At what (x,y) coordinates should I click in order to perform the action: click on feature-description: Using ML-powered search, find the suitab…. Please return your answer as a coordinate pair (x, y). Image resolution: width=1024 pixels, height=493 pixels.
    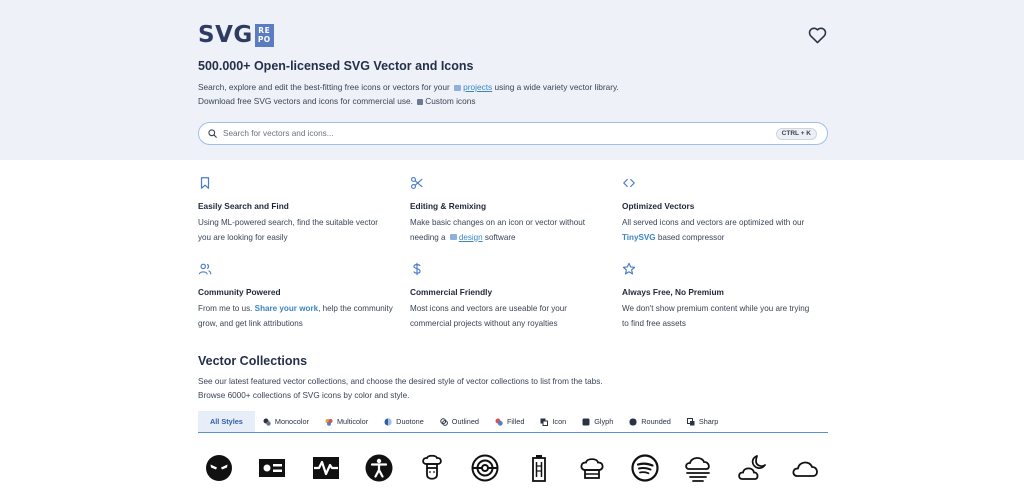
    Looking at the image, I should click on (303, 230).